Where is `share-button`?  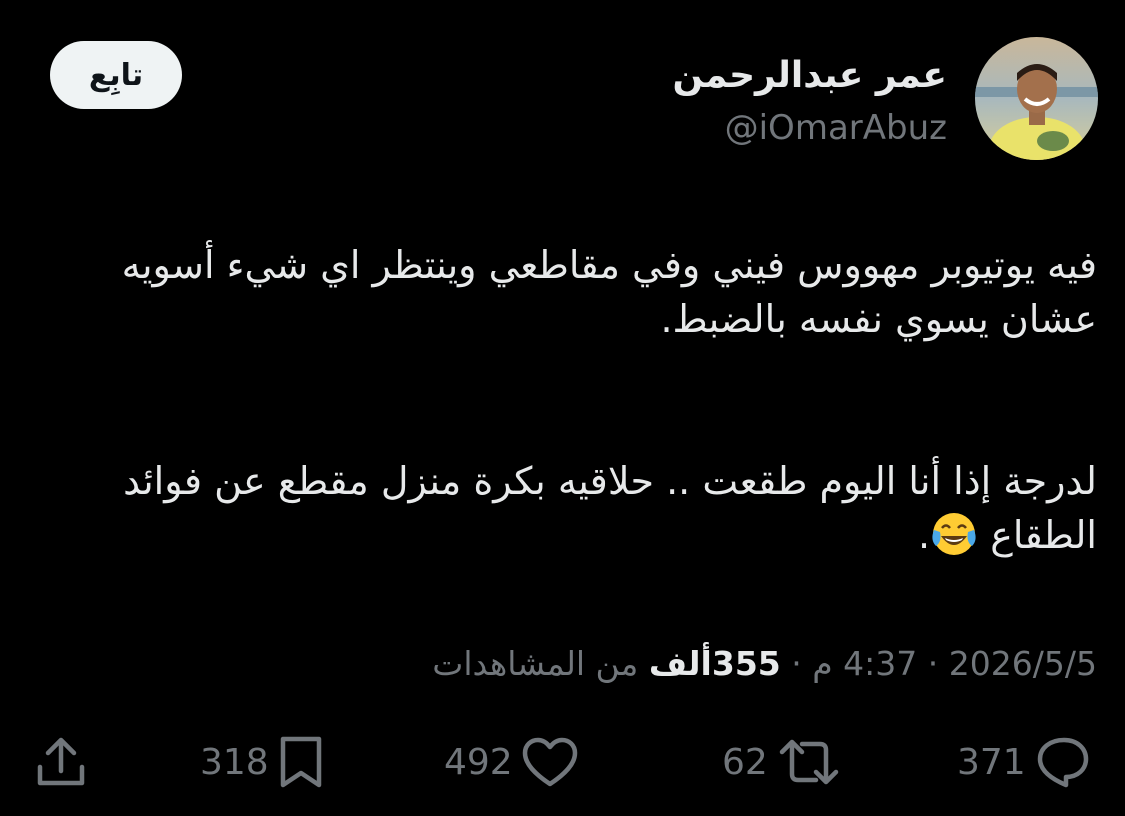
share-button is located at coordinates (61, 762).